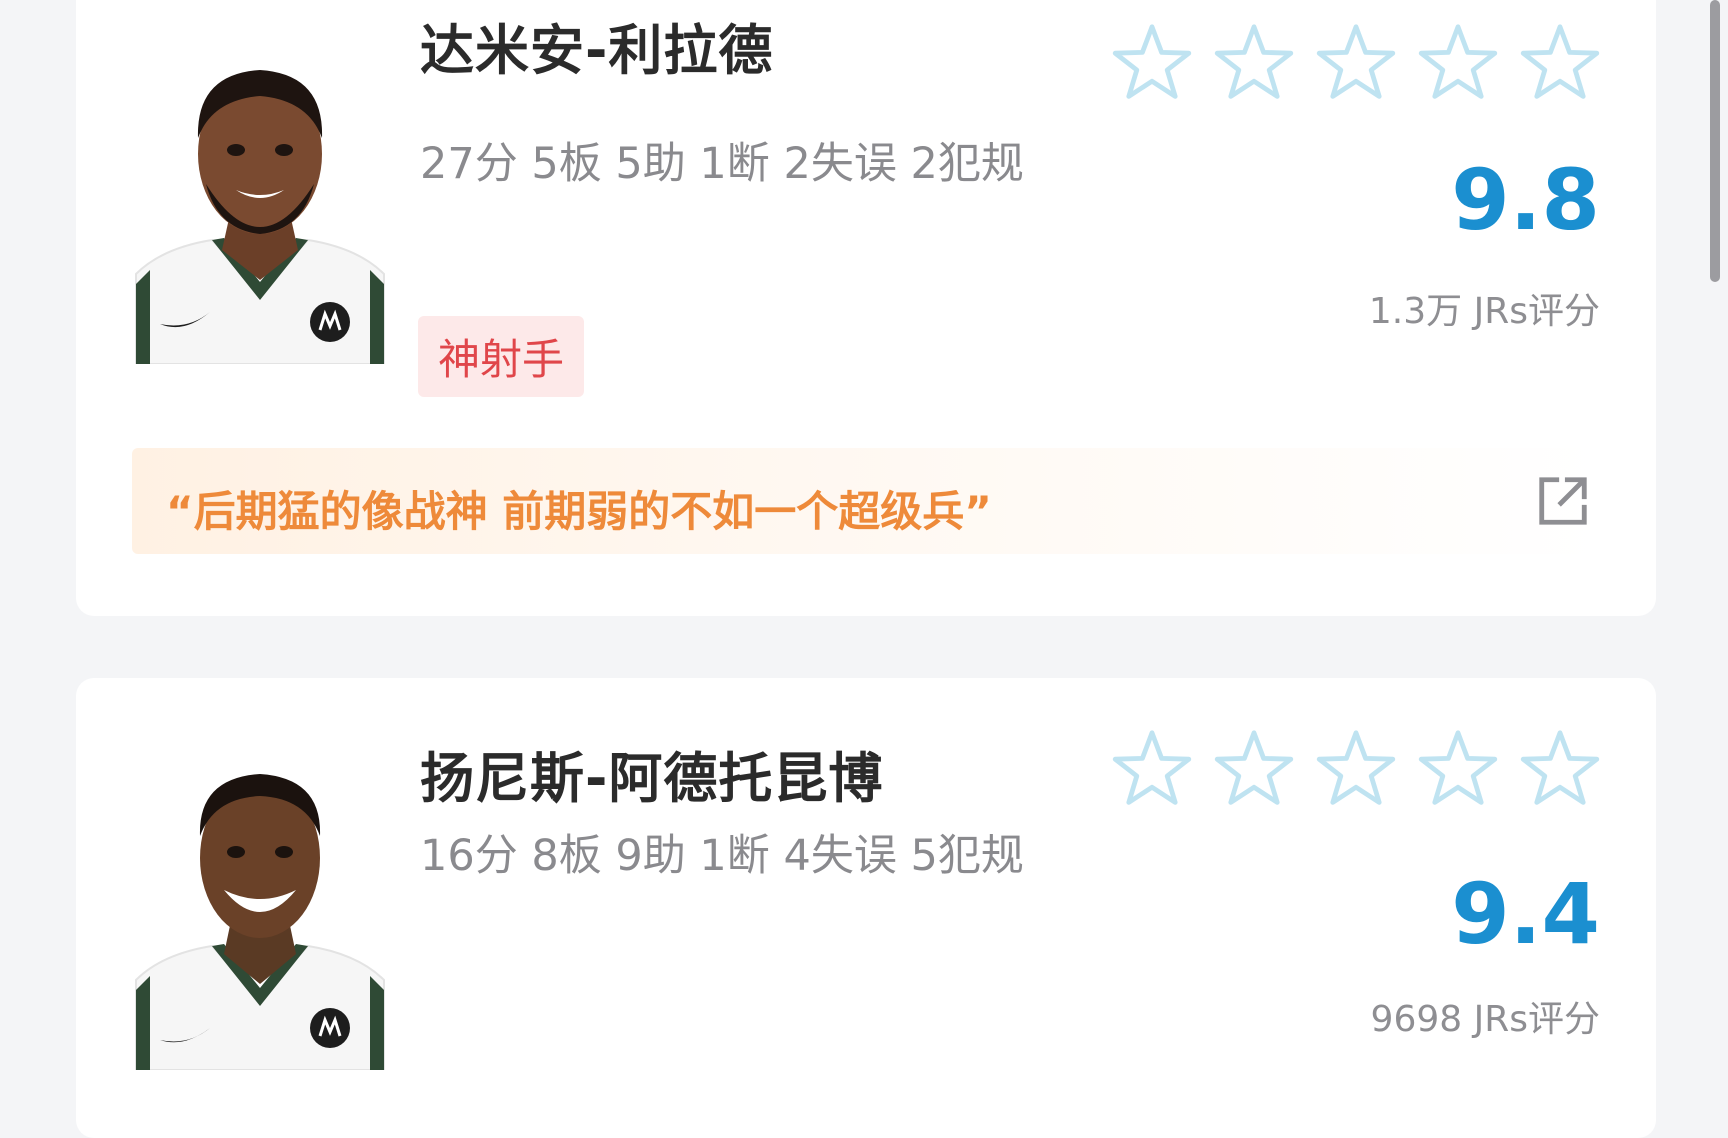 Image resolution: width=1728 pixels, height=1138 pixels. I want to click on rating-count: 1.3万 JRs评分, so click(1484, 311).